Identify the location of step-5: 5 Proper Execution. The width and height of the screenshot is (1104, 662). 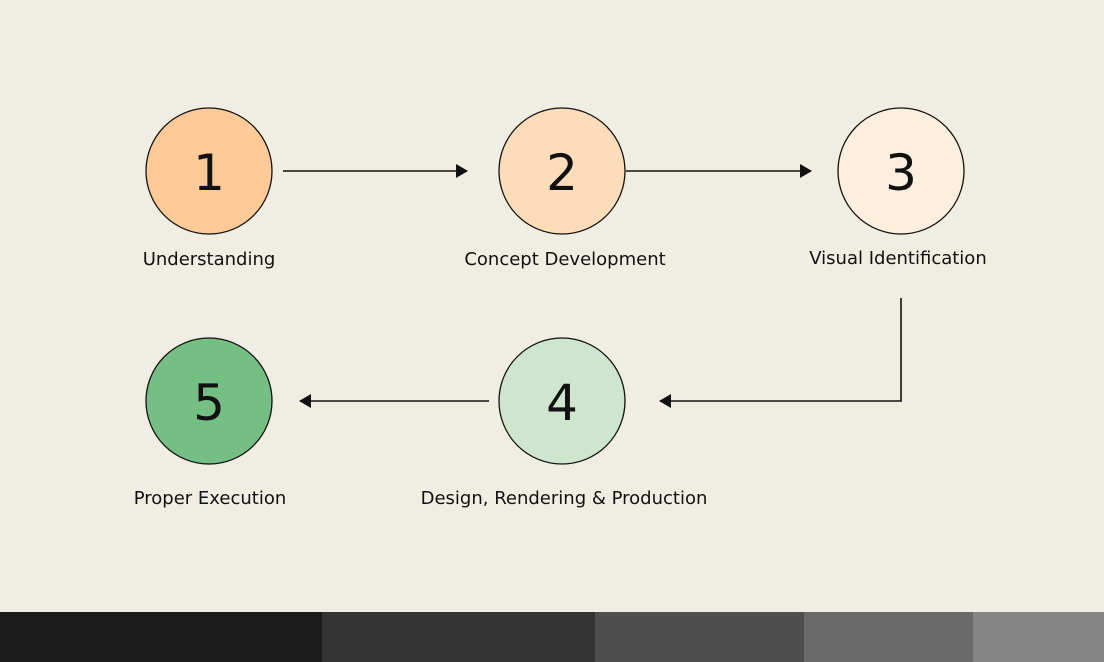
(210, 423).